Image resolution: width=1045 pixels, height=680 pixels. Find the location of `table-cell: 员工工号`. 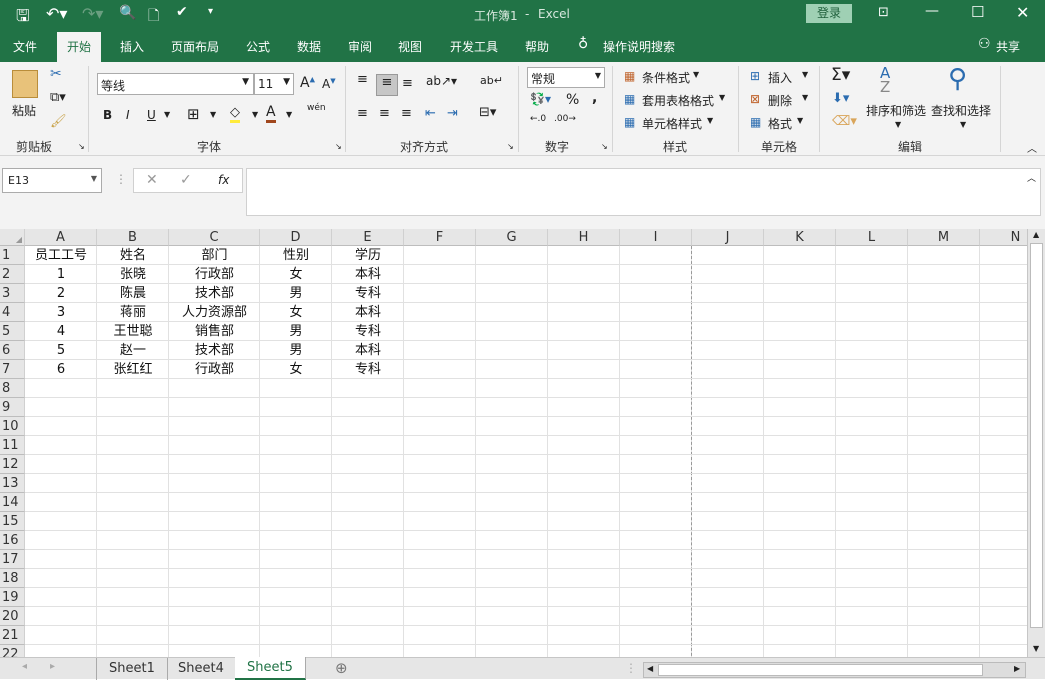

table-cell: 员工工号 is located at coordinates (61, 255).